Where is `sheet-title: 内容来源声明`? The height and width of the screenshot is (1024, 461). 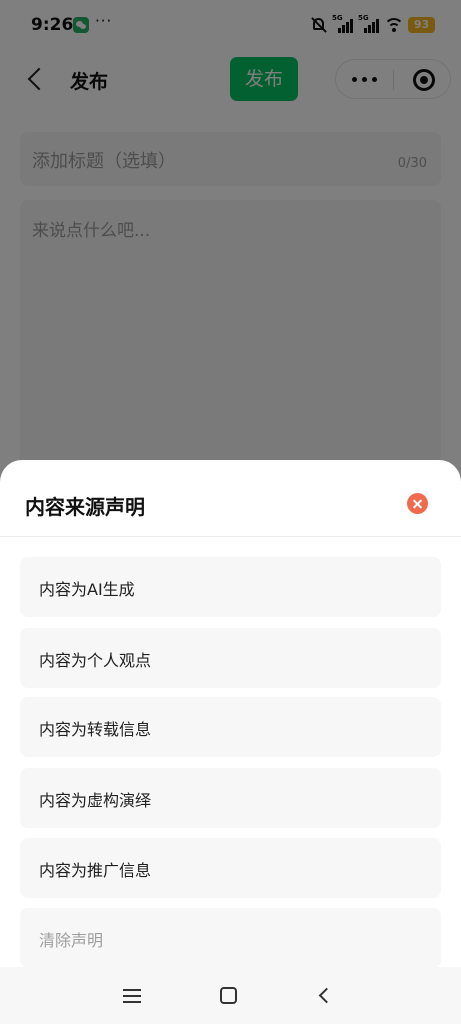 sheet-title: 内容来源声明 is located at coordinates (85, 507).